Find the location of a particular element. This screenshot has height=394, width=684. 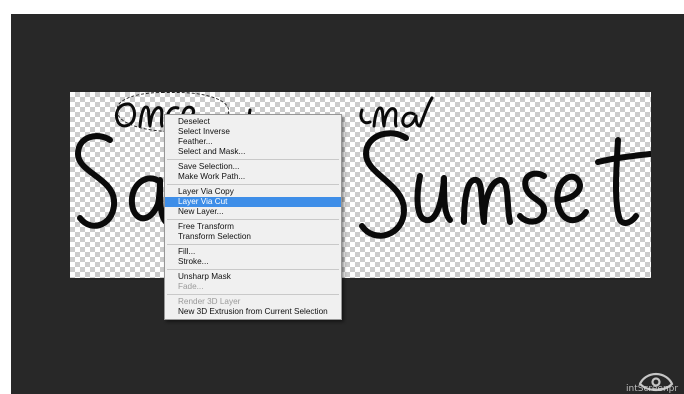

menu-item-render-3d-layer: Render 3D Layer is located at coordinates (209, 301).